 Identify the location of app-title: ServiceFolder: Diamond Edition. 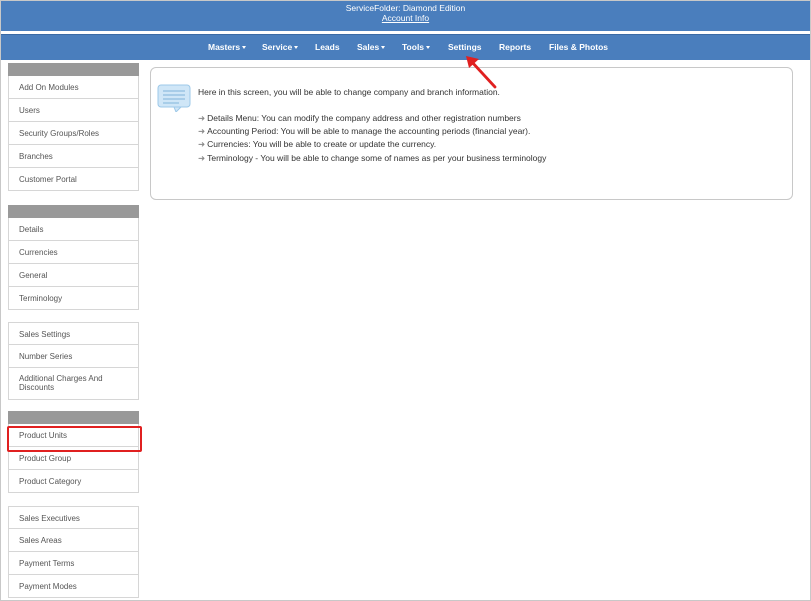
(405, 8).